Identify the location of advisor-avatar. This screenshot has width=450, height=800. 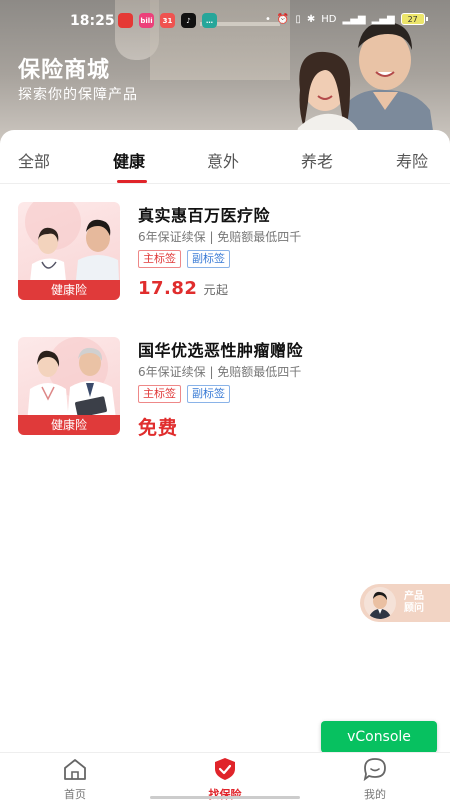
(380, 603).